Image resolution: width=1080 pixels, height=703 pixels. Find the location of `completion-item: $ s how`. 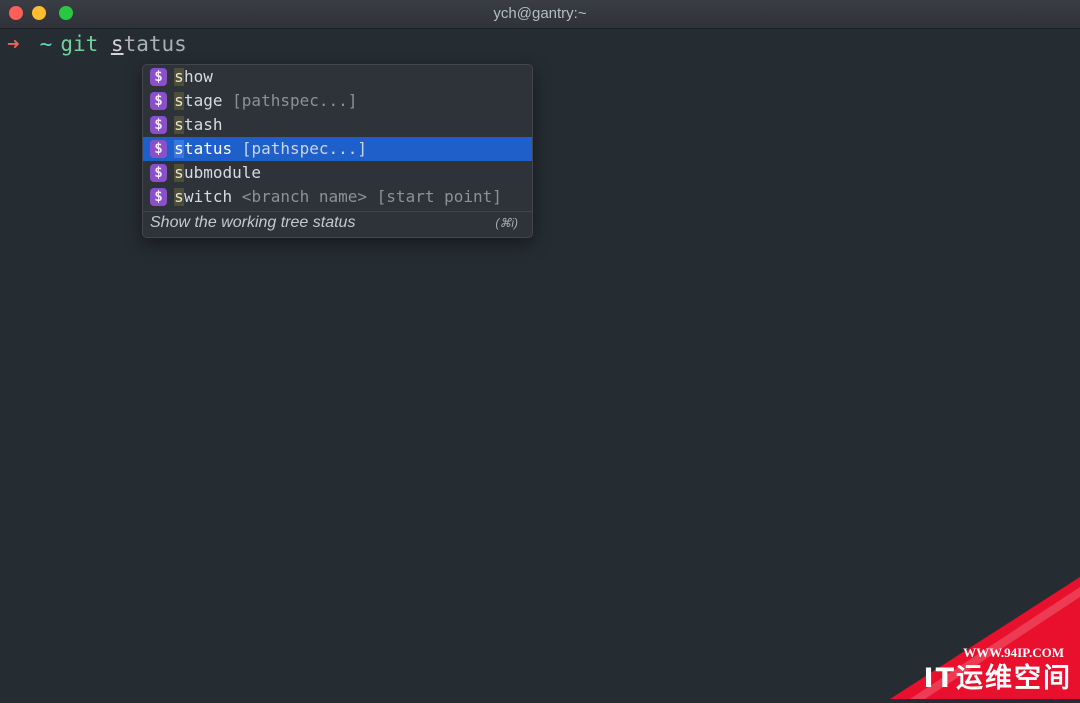

completion-item: $ s how is located at coordinates (337, 77).